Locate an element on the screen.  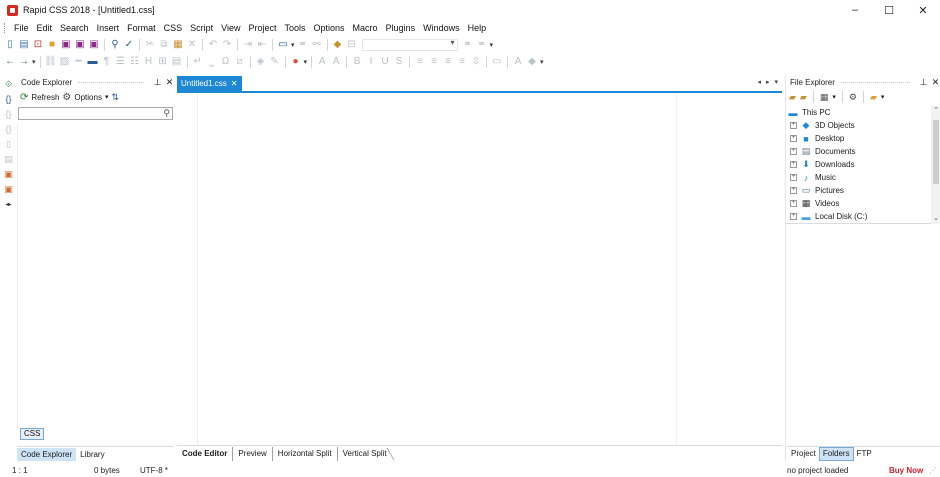
list-icon: ☰ is located at coordinates (121, 62).